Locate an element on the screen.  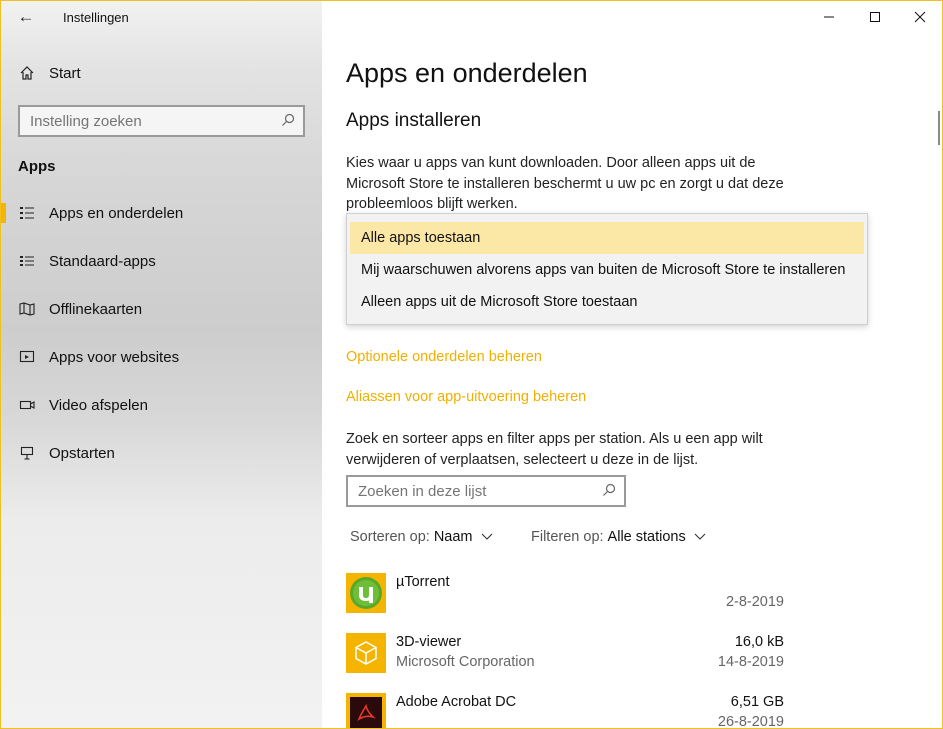
maximize-icon is located at coordinates (875, 17).